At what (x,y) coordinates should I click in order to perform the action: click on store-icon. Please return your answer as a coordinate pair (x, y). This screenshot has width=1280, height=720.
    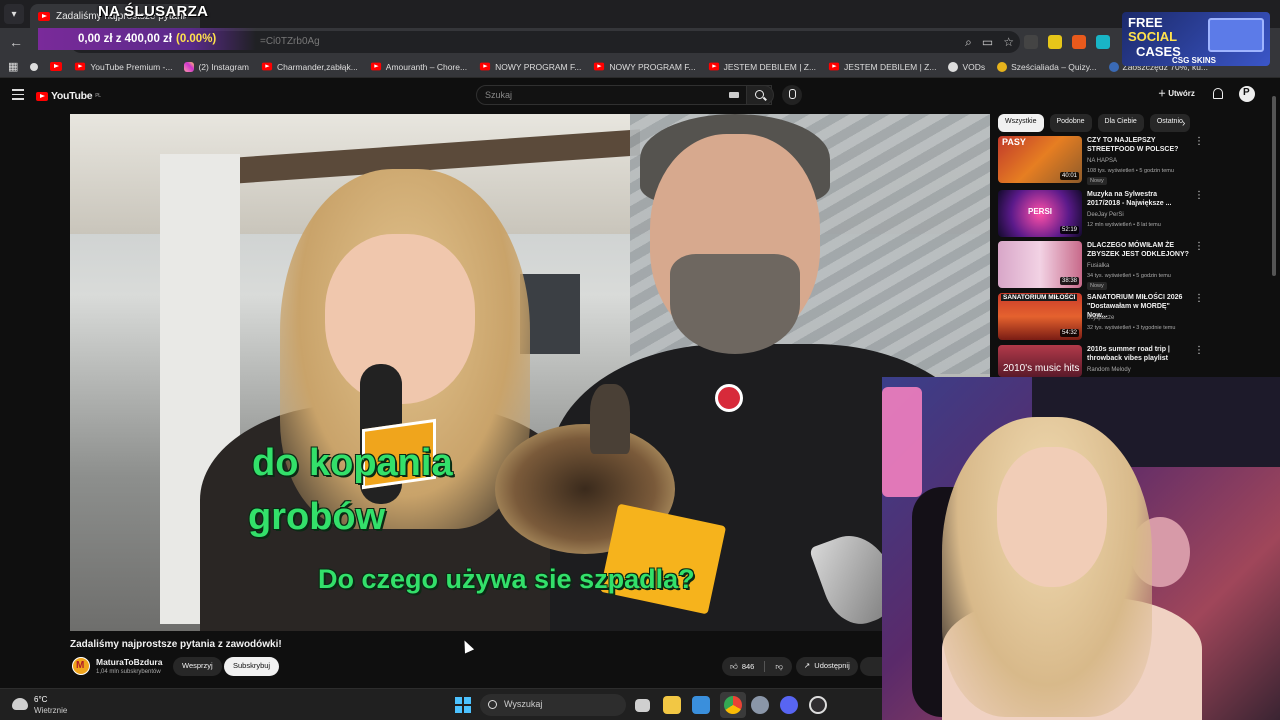
    Looking at the image, I should click on (701, 705).